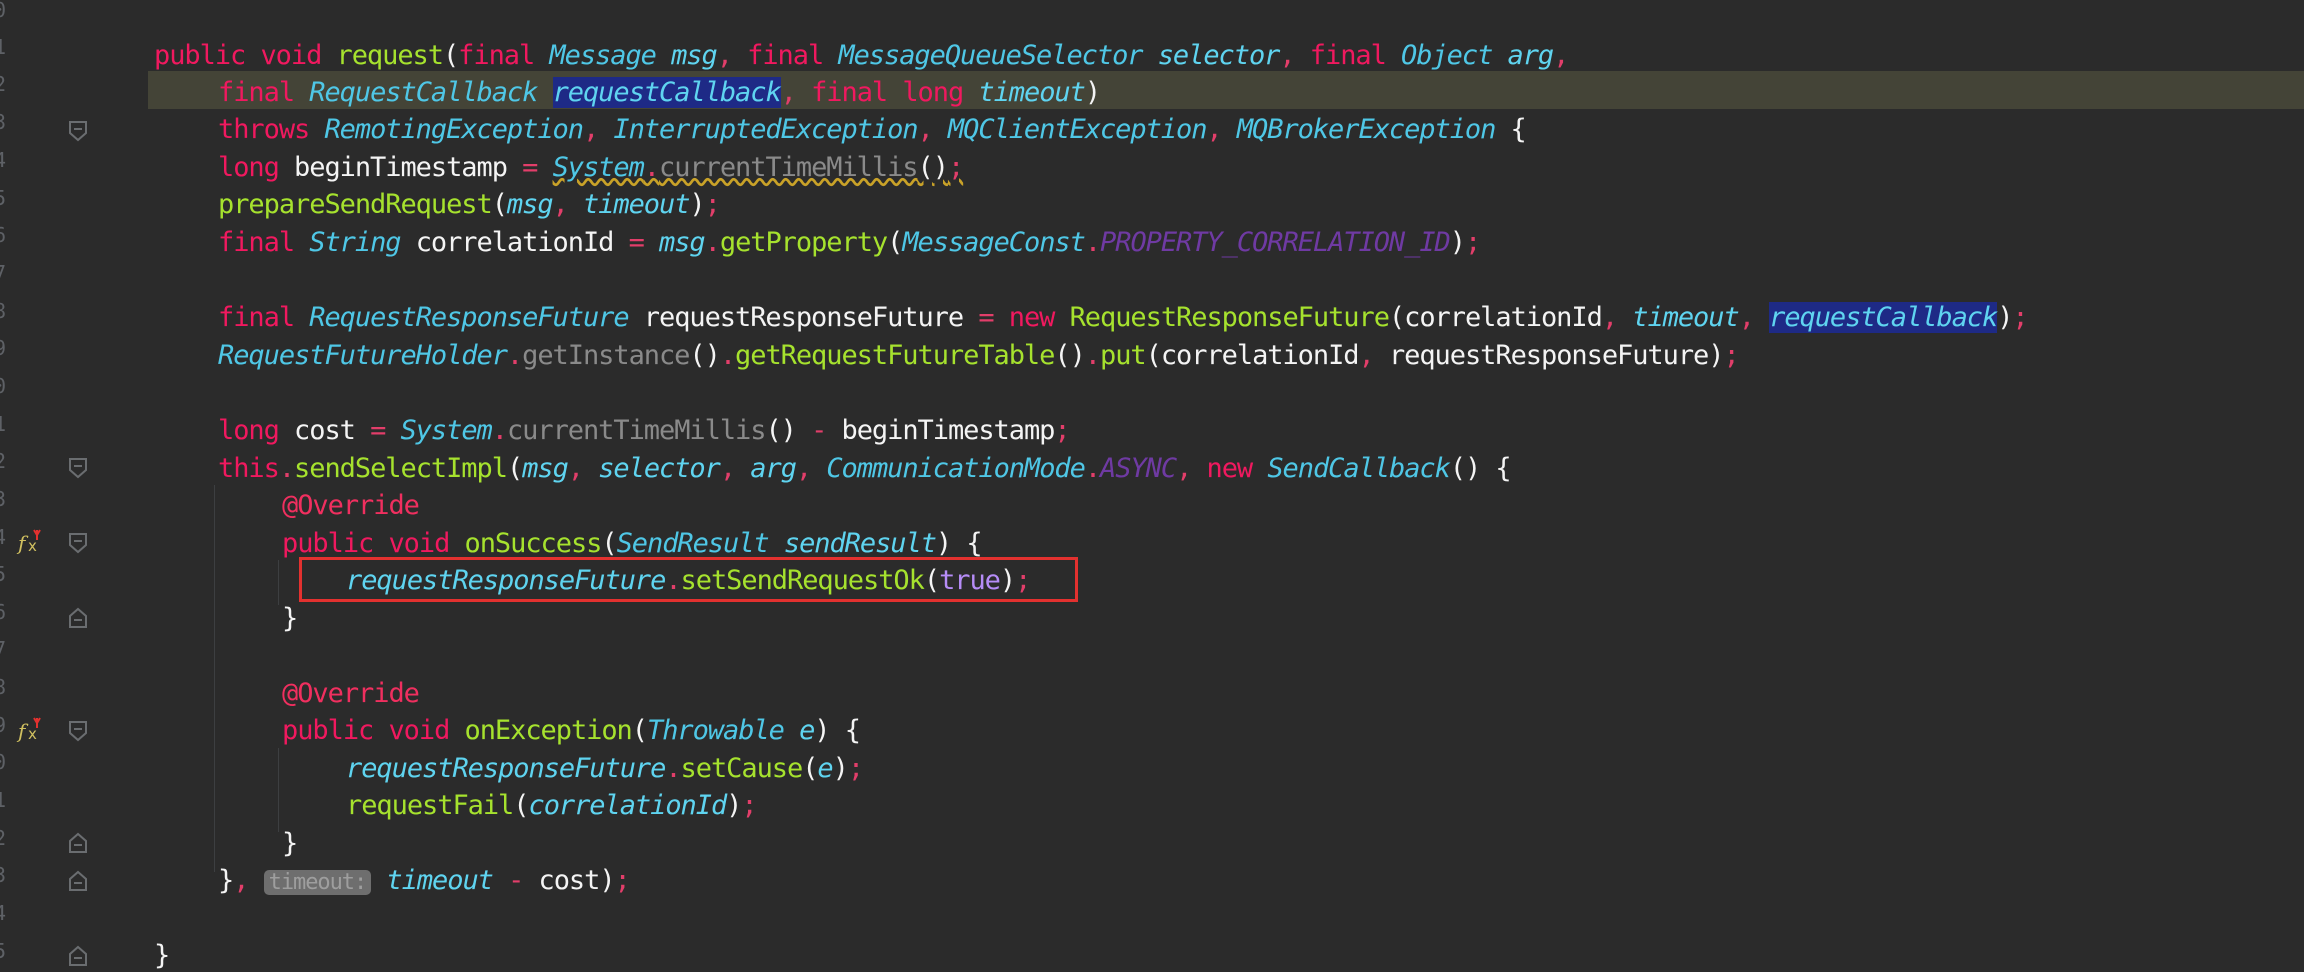 This screenshot has width=2304, height=972. I want to click on identifier: beginTimestamp, so click(941, 430).